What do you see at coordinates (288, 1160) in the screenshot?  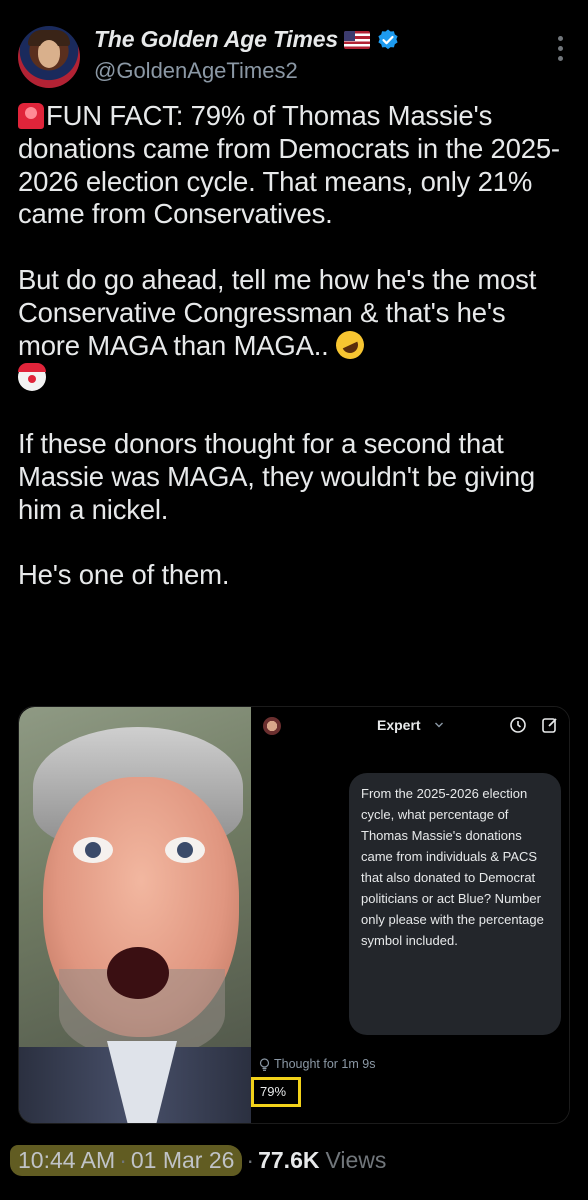 I see `views-count: 77.6K` at bounding box center [288, 1160].